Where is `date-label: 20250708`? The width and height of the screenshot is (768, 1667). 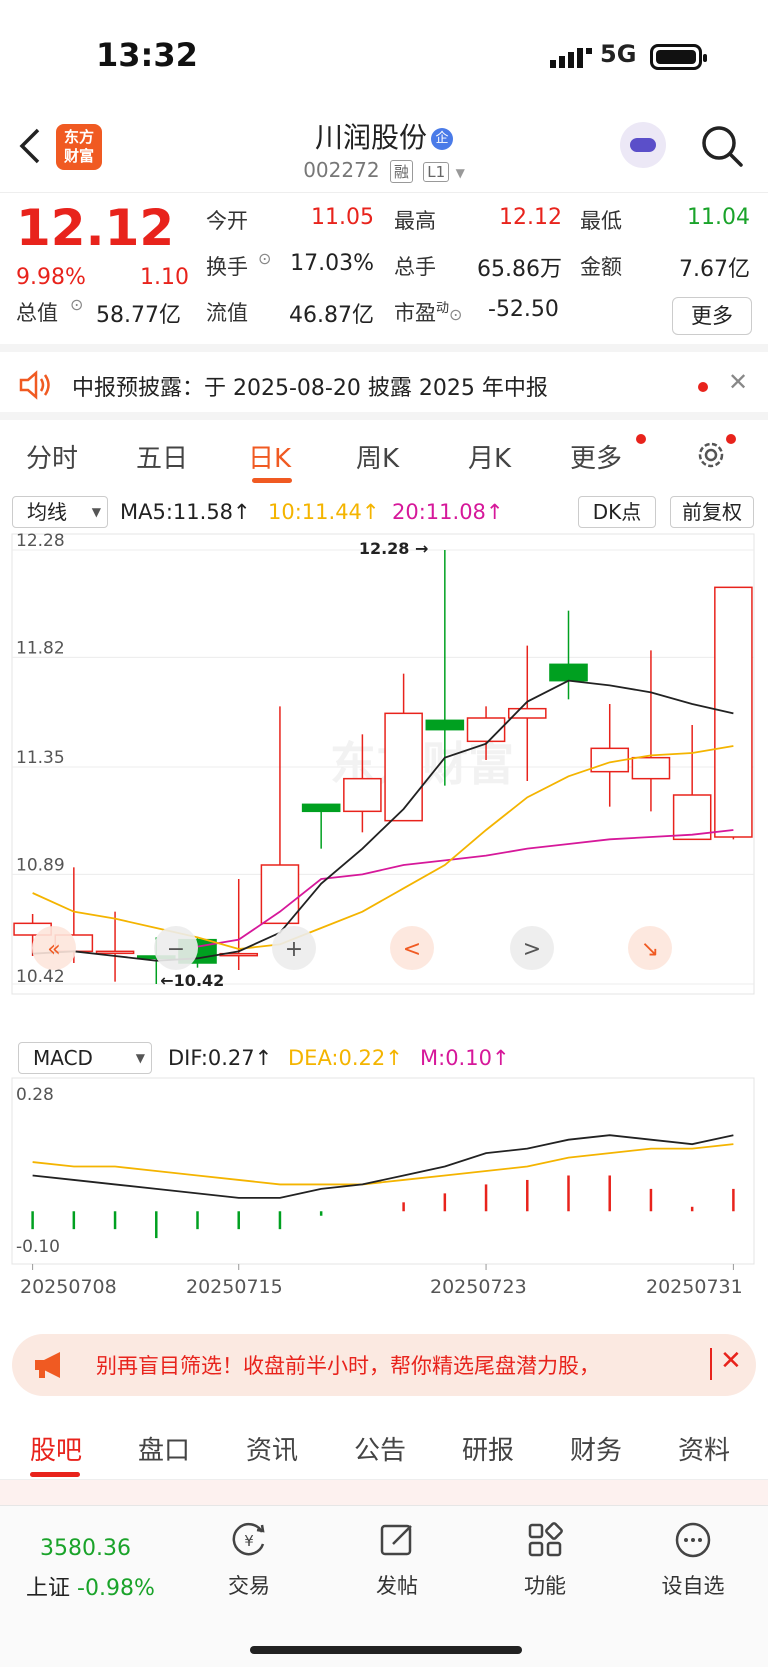 date-label: 20250708 is located at coordinates (68, 1287).